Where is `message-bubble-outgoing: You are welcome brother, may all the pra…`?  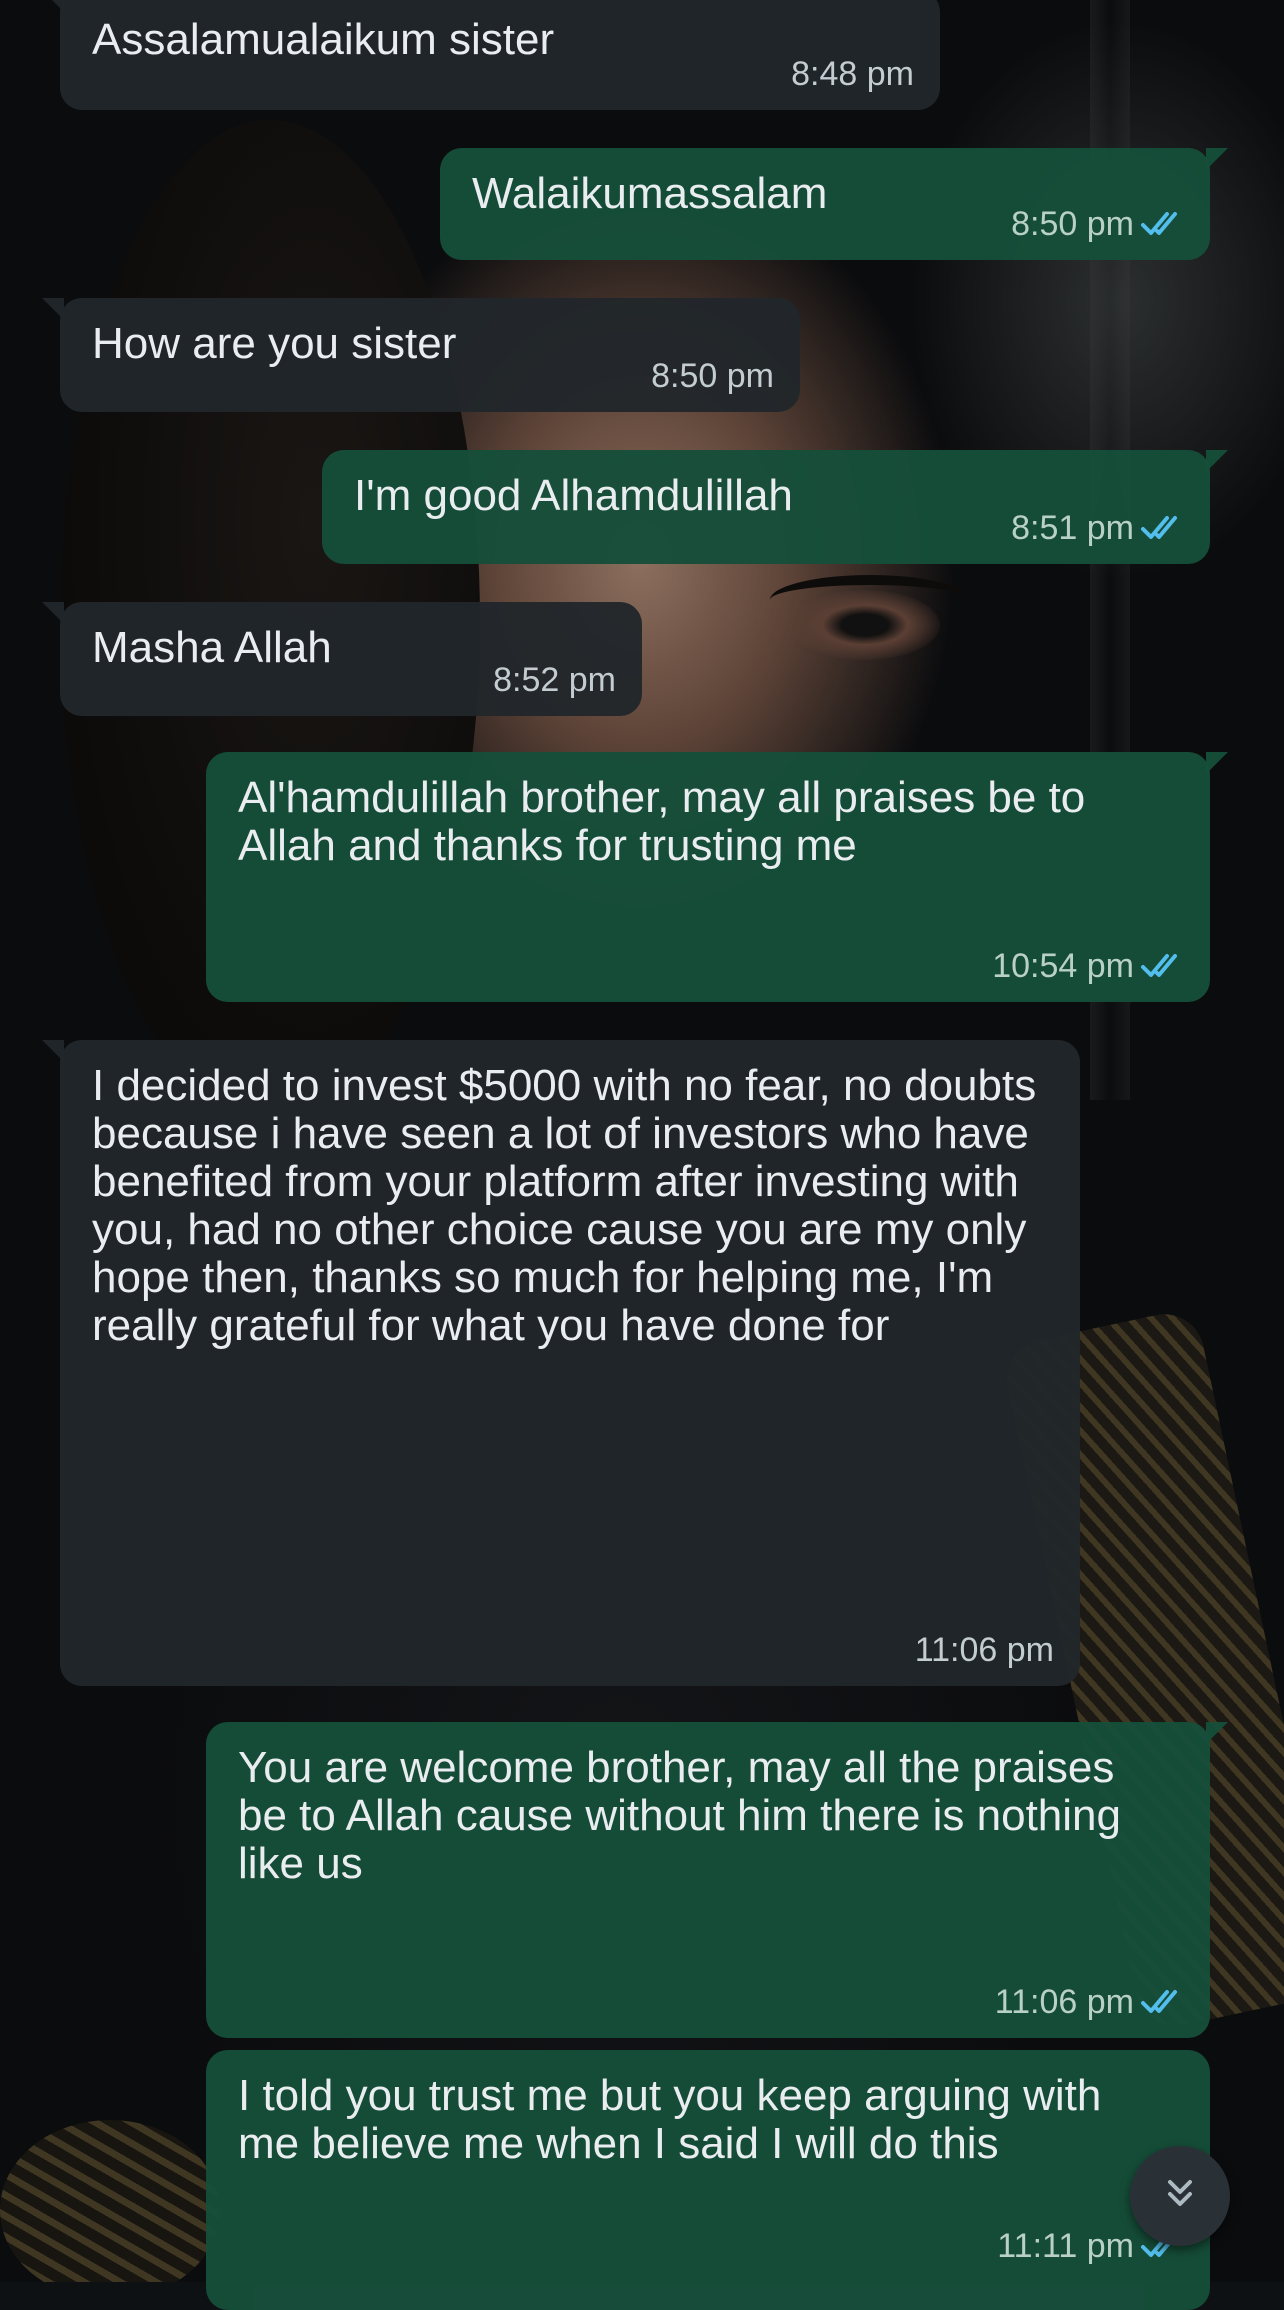 message-bubble-outgoing: You are welcome brother, may all the pra… is located at coordinates (717, 1880).